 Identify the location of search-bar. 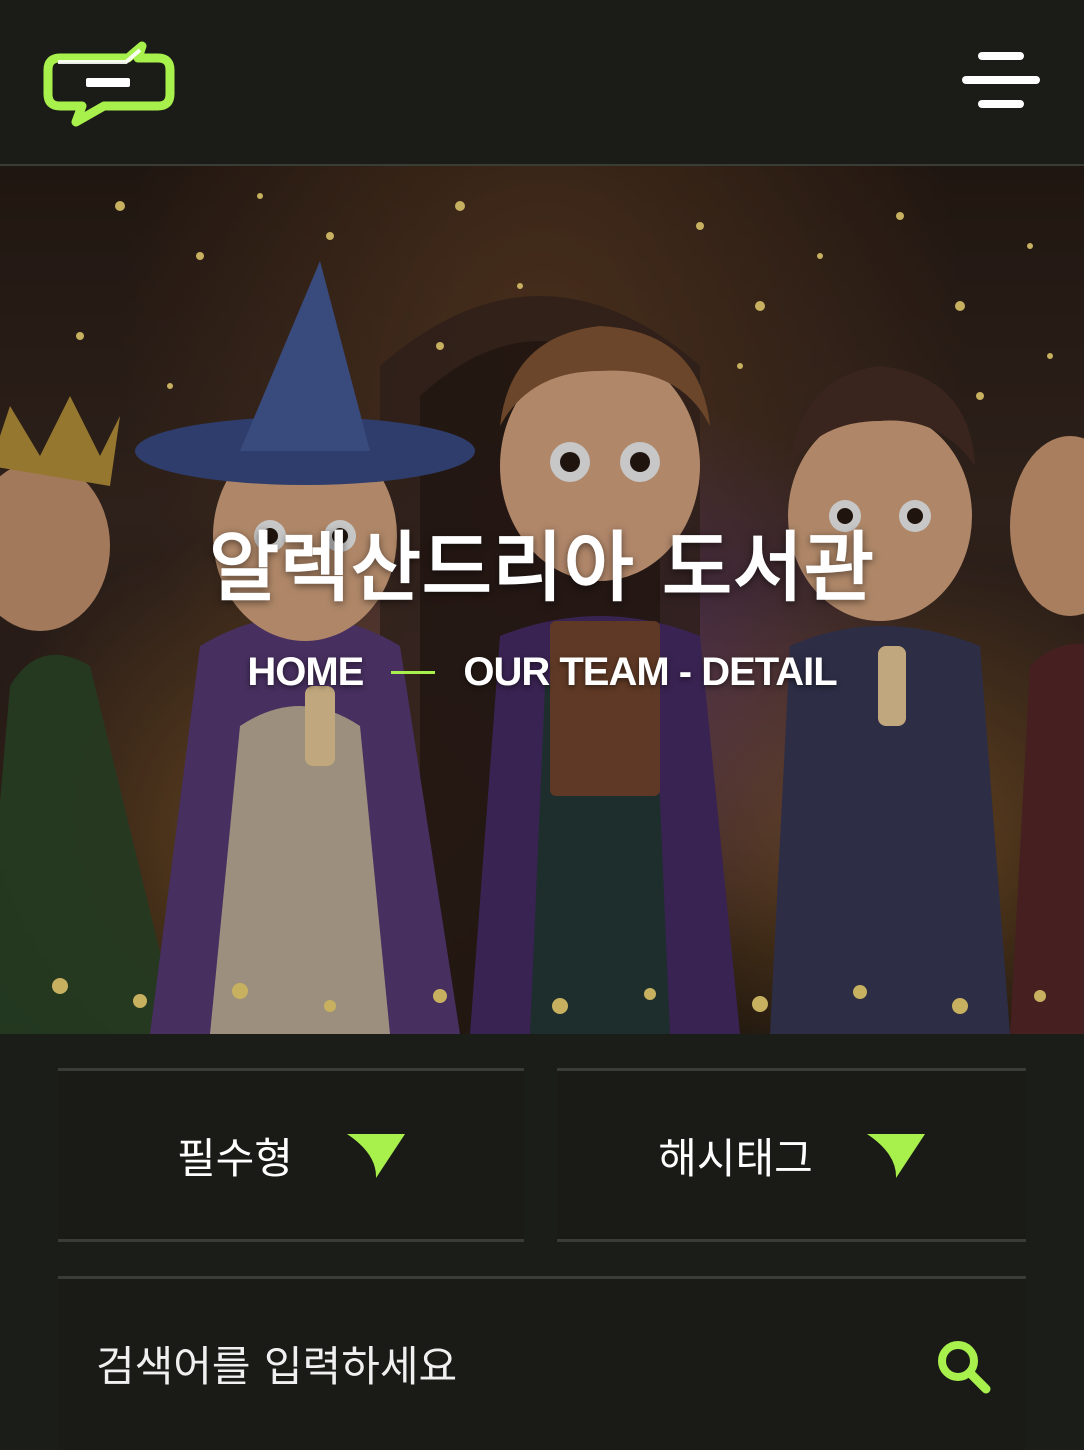
(542, 1363).